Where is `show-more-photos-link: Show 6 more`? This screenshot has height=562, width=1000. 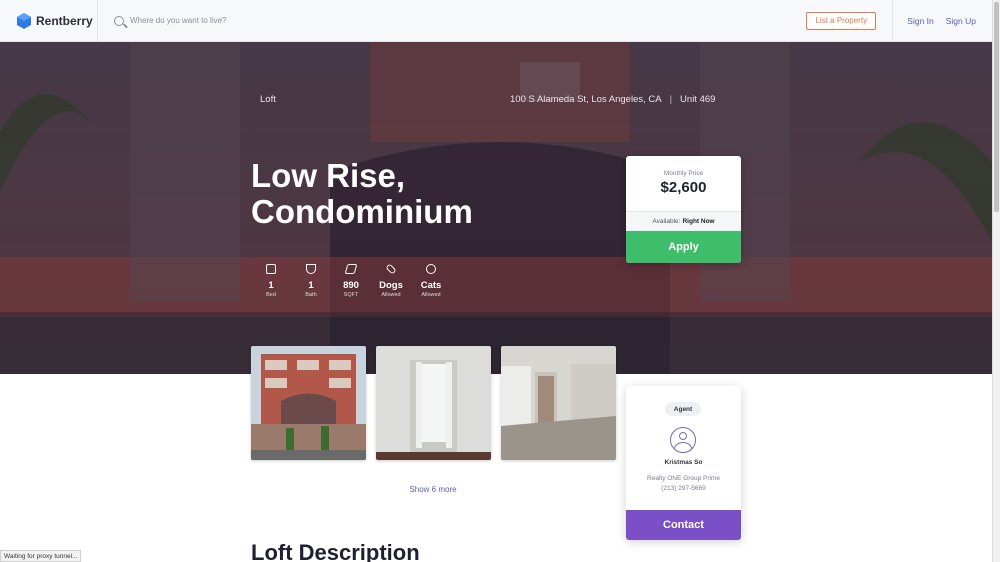 show-more-photos-link: Show 6 more is located at coordinates (433, 489).